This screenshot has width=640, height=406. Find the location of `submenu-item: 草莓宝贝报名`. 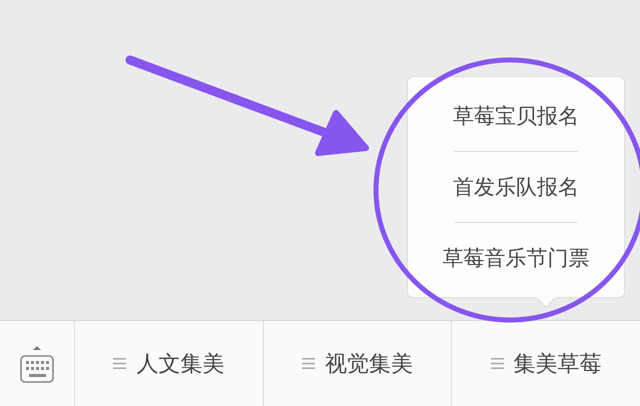

submenu-item: 草莓宝贝报名 is located at coordinates (516, 116).